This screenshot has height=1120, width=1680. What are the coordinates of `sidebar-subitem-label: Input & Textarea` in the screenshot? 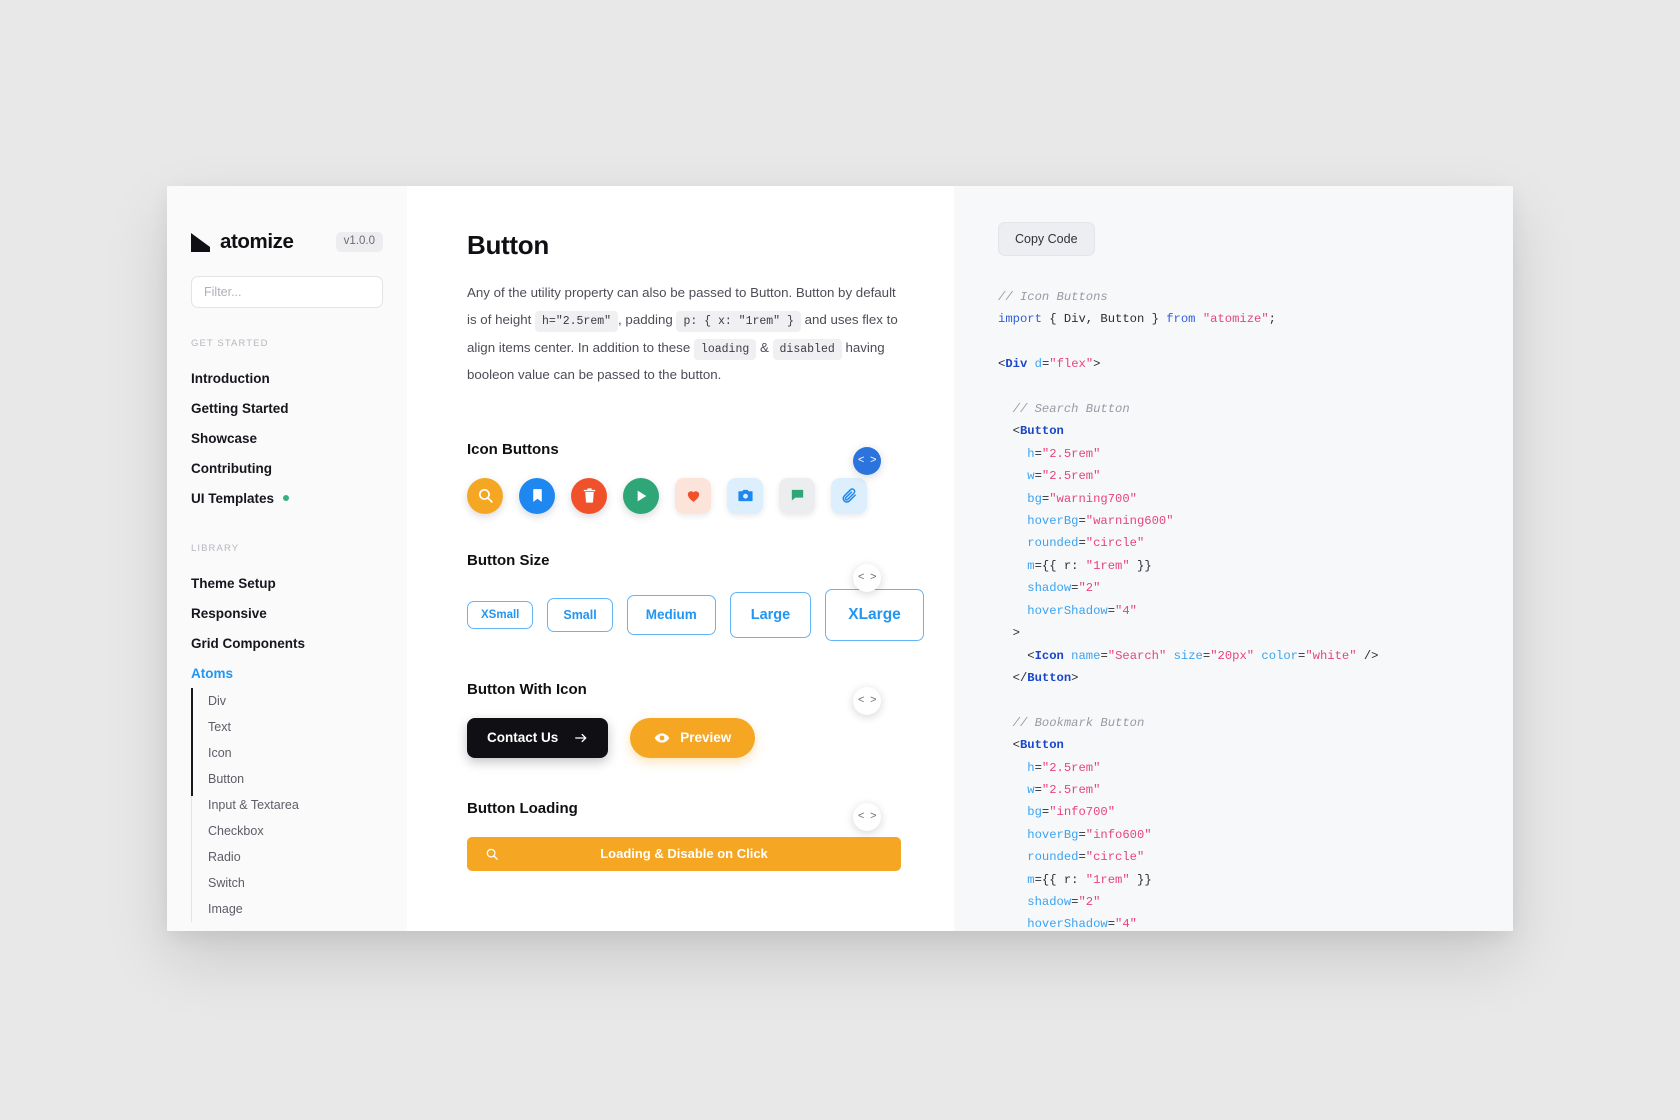 It's located at (253, 805).